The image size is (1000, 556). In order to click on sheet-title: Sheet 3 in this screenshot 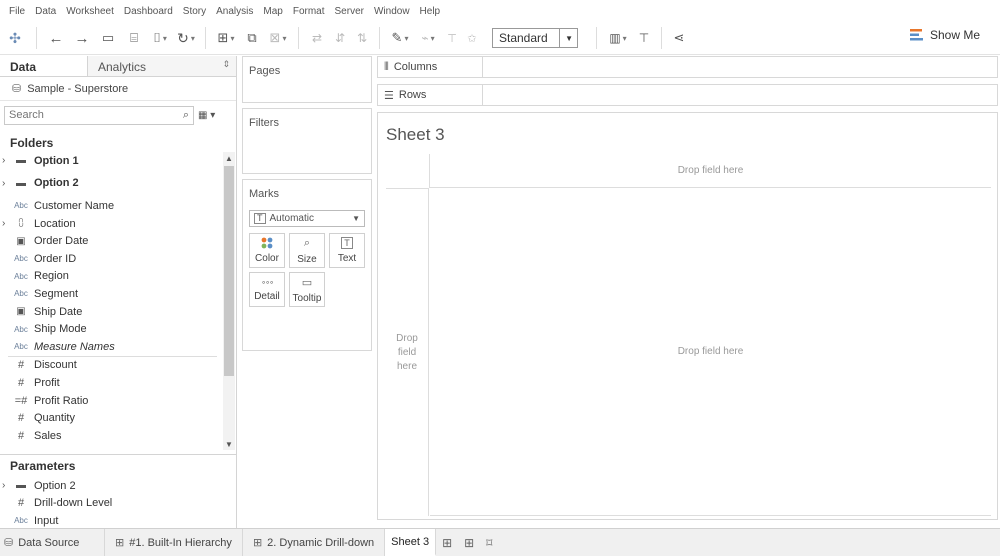, I will do `click(415, 135)`.